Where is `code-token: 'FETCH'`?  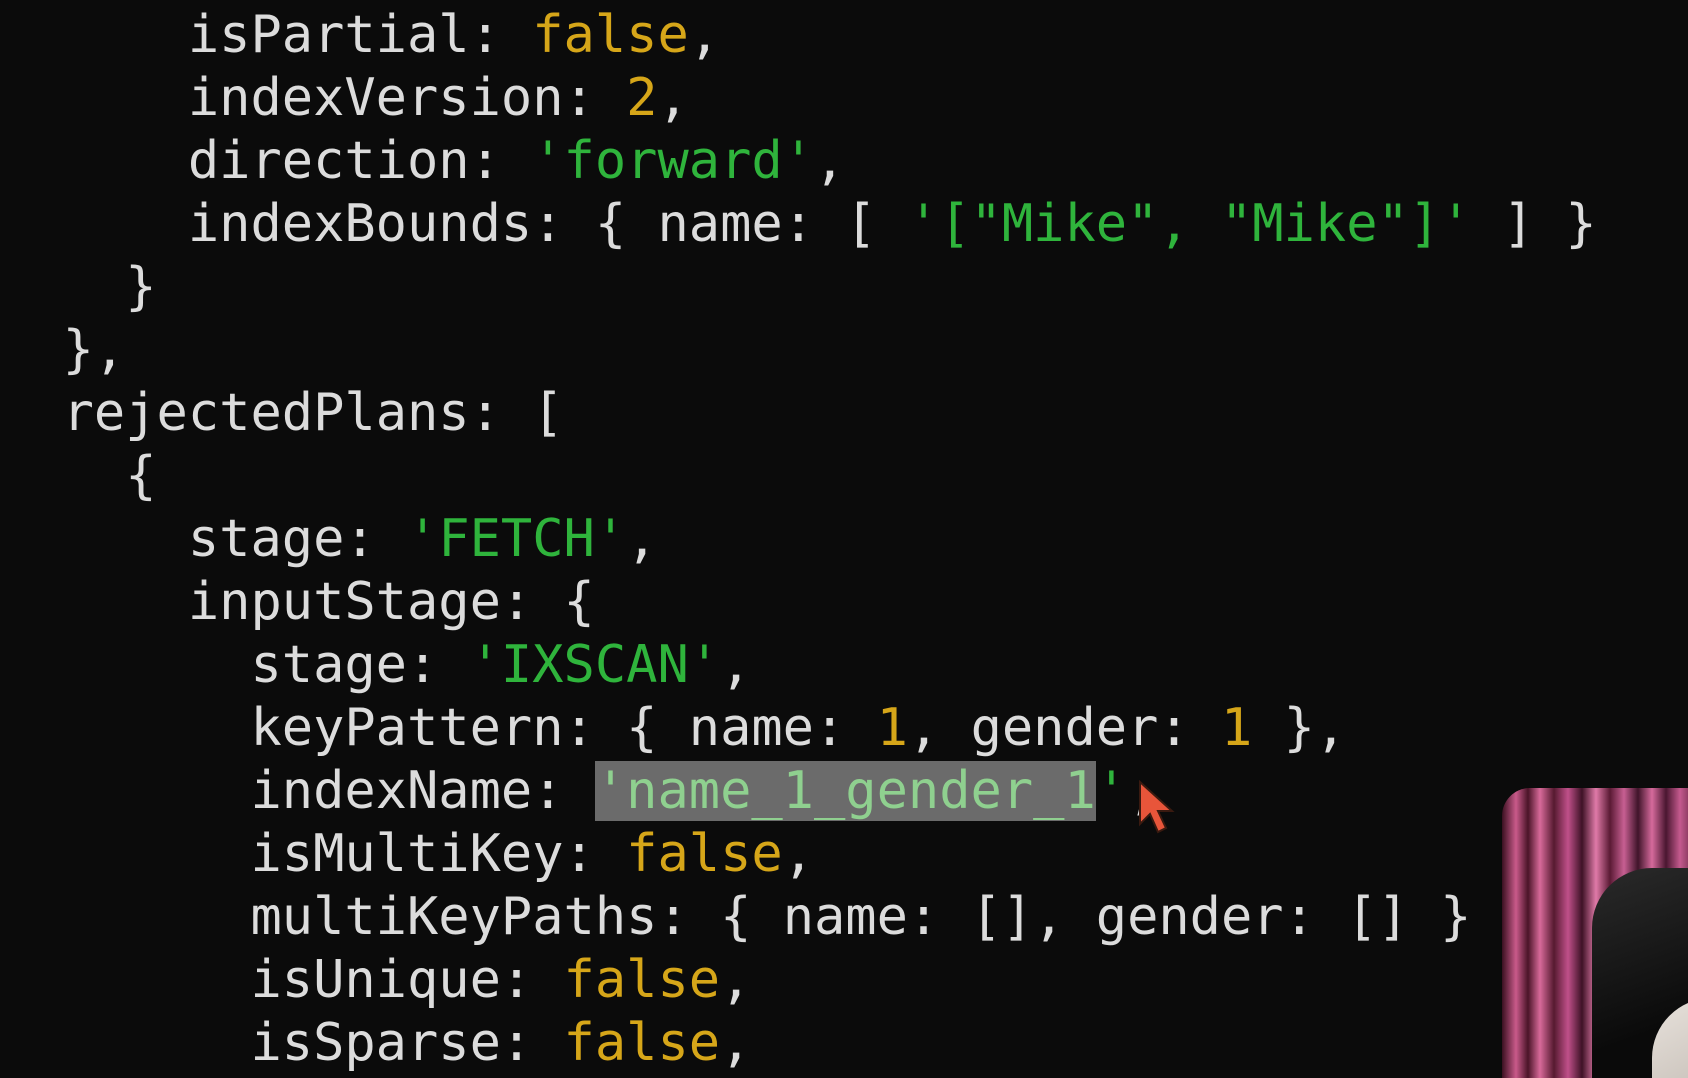
code-token: 'FETCH' is located at coordinates (517, 539).